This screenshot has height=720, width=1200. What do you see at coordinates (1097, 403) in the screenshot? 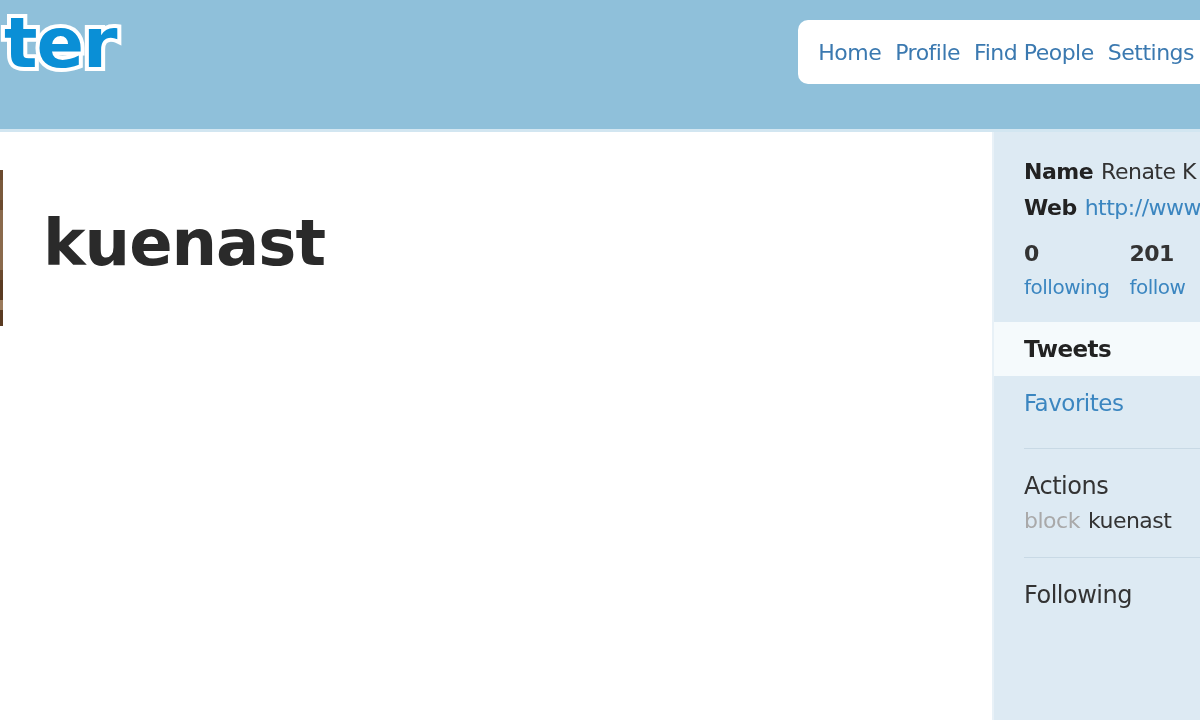
I see `sidebar-tab: Favorites` at bounding box center [1097, 403].